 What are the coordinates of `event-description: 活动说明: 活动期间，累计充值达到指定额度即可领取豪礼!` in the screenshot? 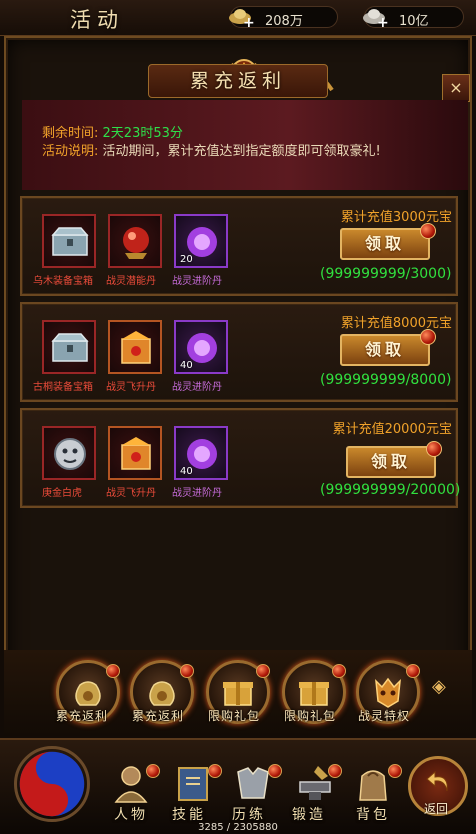 It's located at (211, 149).